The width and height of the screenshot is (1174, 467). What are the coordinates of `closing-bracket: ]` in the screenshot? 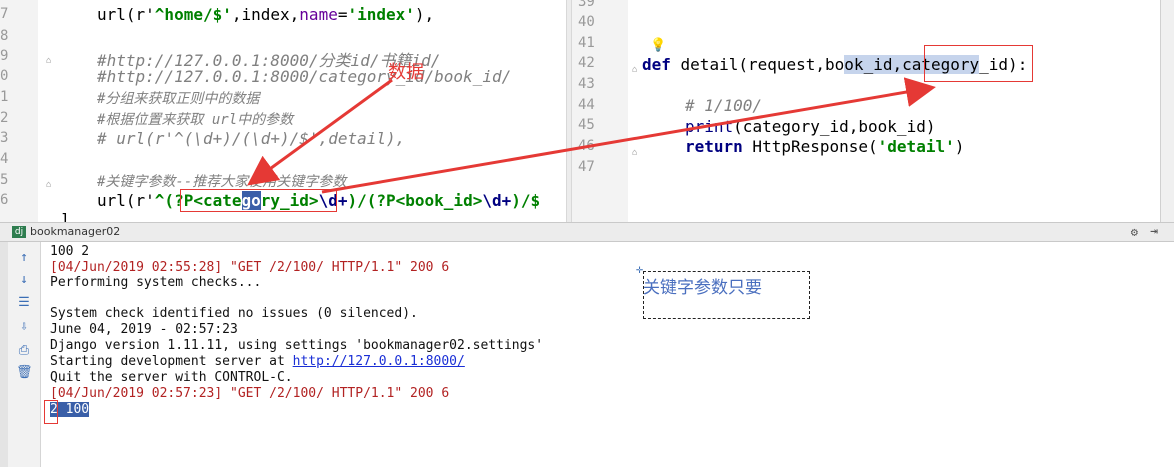 It's located at (65, 216).